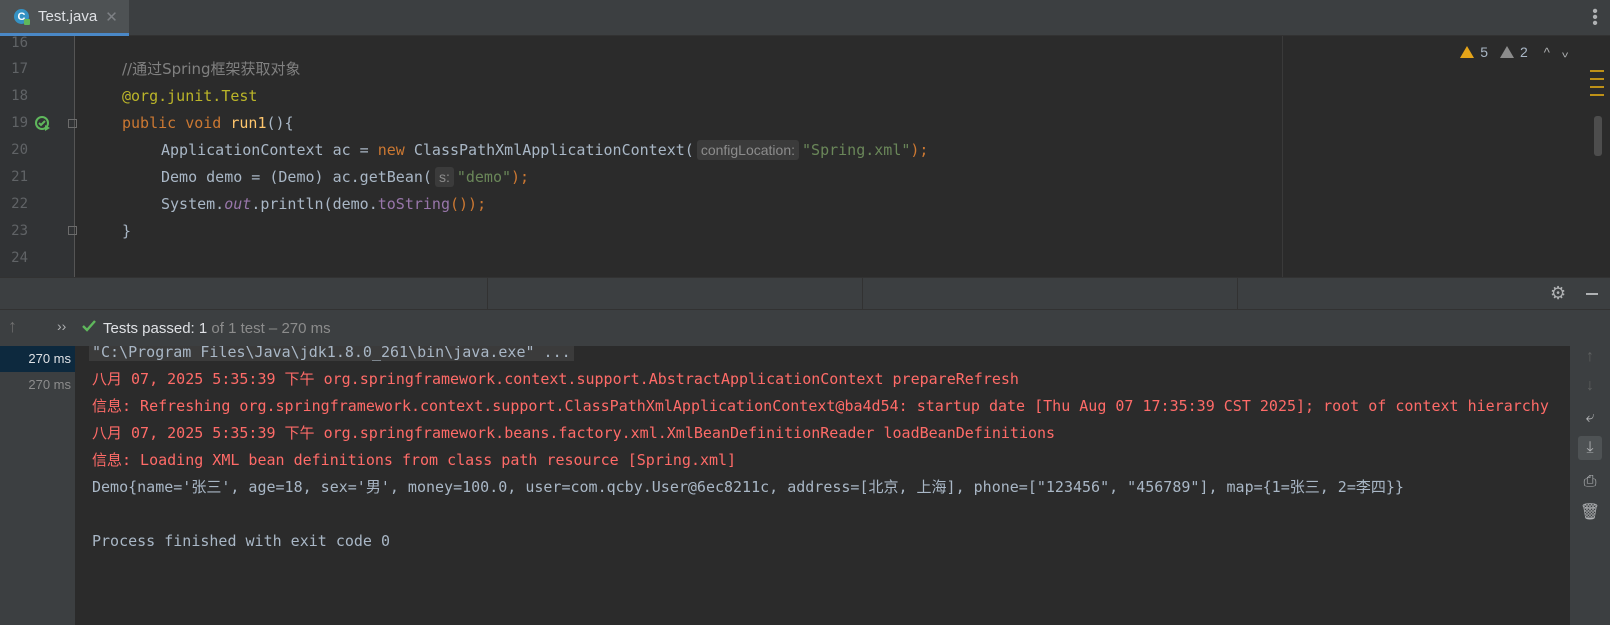 The width and height of the screenshot is (1610, 625). What do you see at coordinates (203, 123) in the screenshot?
I see `code-keyword: void` at bounding box center [203, 123].